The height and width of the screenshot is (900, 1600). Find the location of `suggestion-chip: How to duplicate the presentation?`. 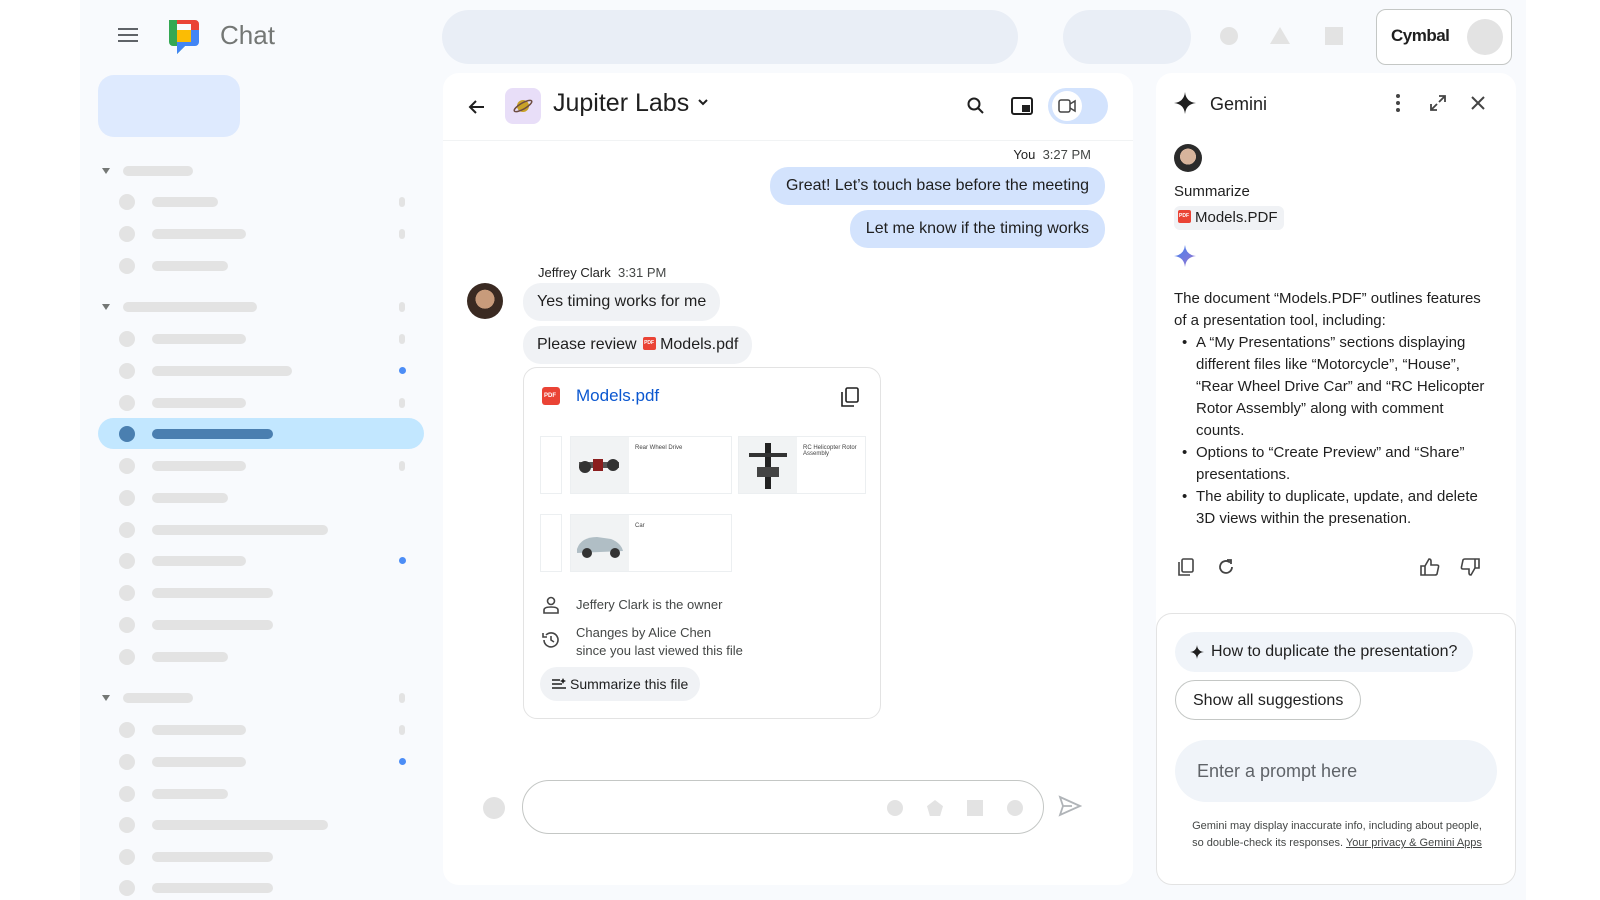

suggestion-chip: How to duplicate the presentation? is located at coordinates (1324, 652).